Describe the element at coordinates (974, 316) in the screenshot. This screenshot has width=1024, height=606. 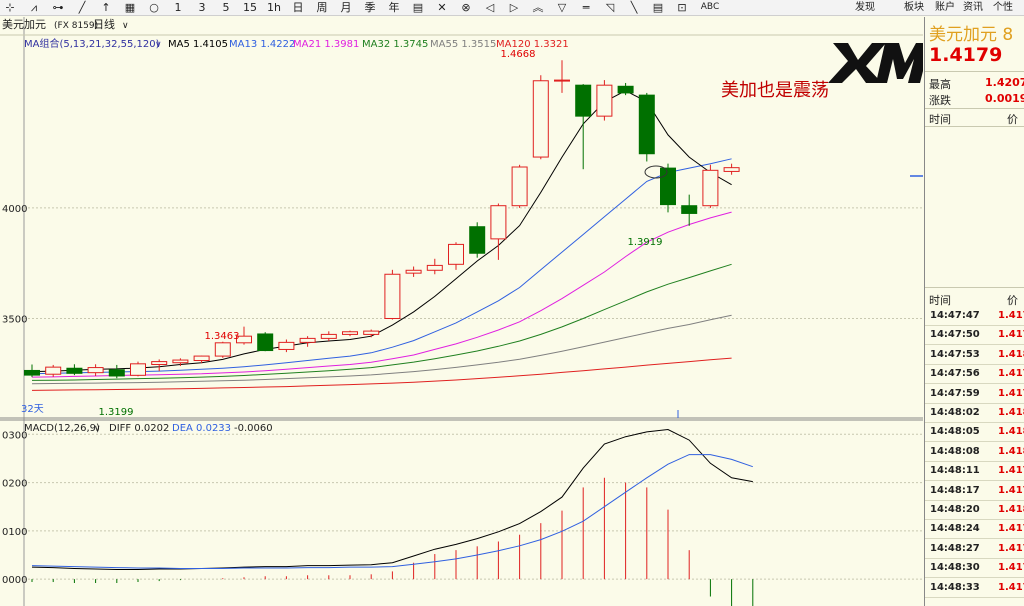
I see `tick-row: 14:47:47 1.417` at that location.